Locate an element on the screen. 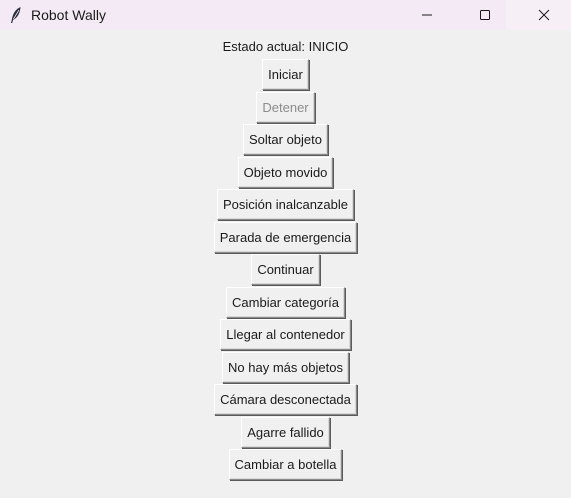 This screenshot has height=498, width=571. close-icon is located at coordinates (544, 15).